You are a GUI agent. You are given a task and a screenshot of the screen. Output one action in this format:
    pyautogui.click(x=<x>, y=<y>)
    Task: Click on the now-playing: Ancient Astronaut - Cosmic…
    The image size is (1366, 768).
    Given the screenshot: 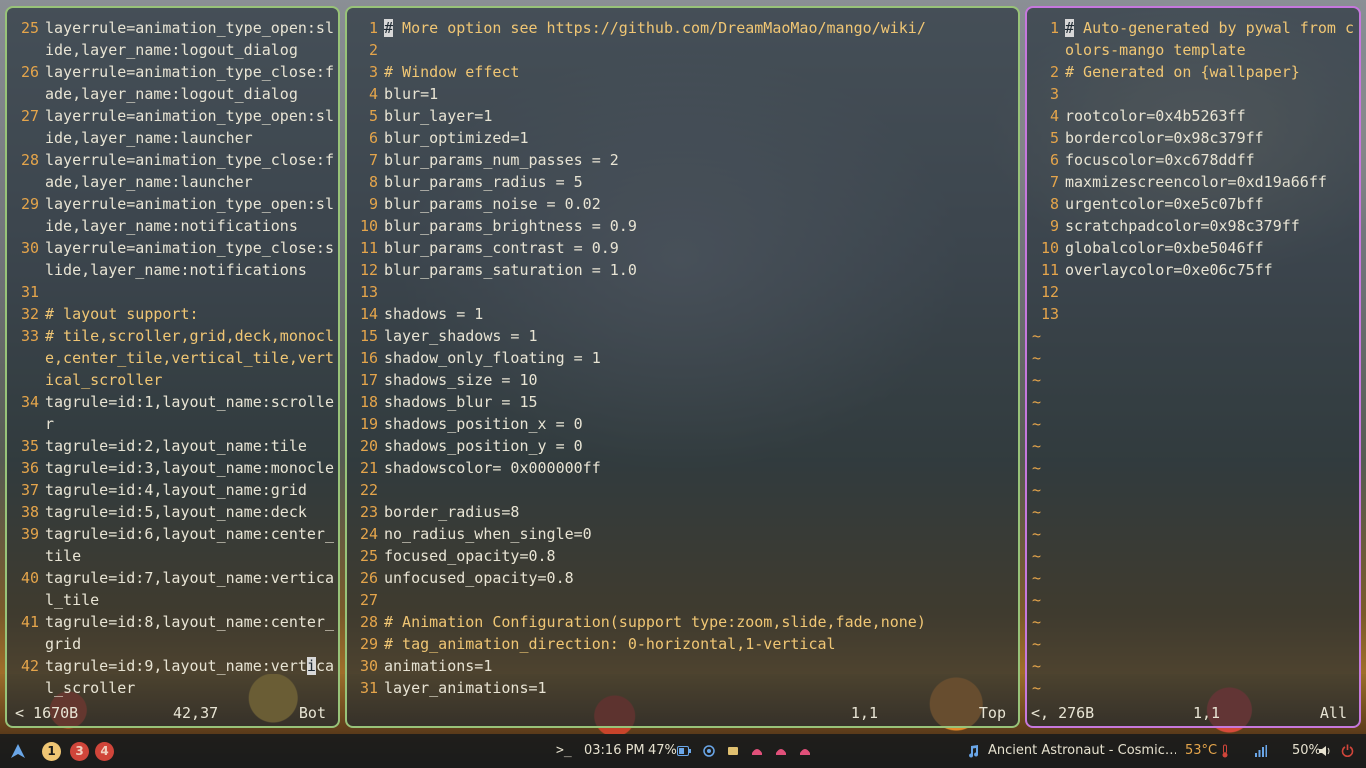 What is the action you would take?
    pyautogui.click(x=1082, y=751)
    